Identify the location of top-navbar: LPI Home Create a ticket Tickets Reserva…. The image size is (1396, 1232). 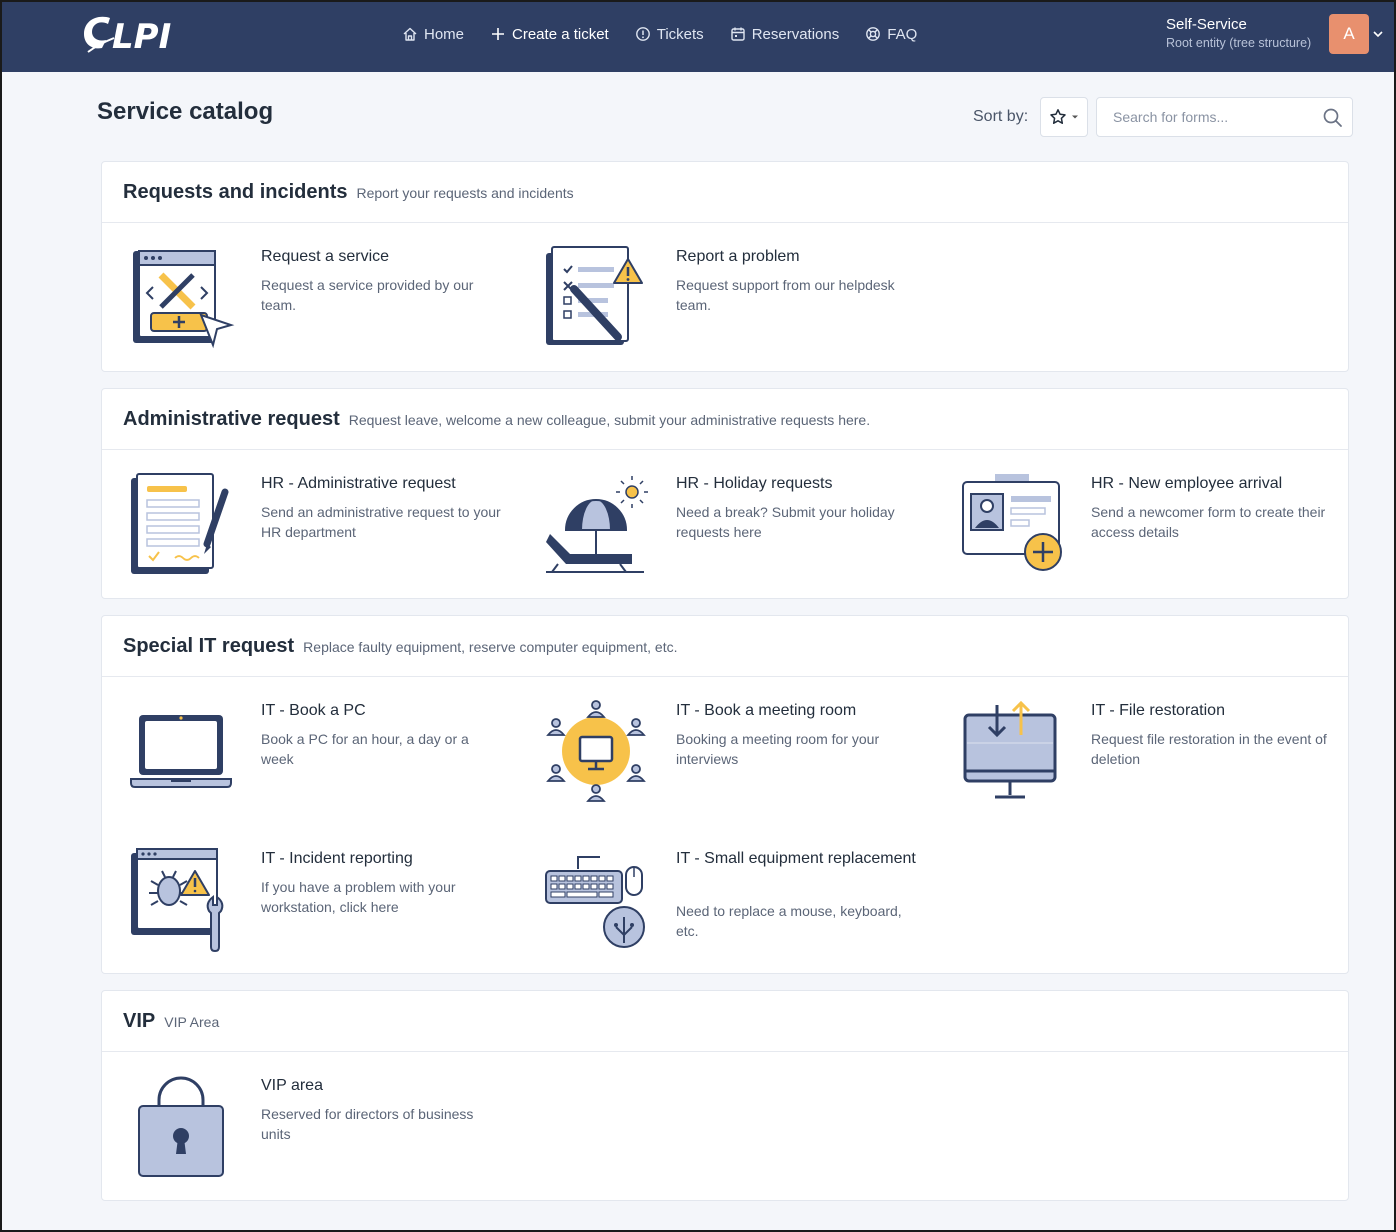
(698, 36).